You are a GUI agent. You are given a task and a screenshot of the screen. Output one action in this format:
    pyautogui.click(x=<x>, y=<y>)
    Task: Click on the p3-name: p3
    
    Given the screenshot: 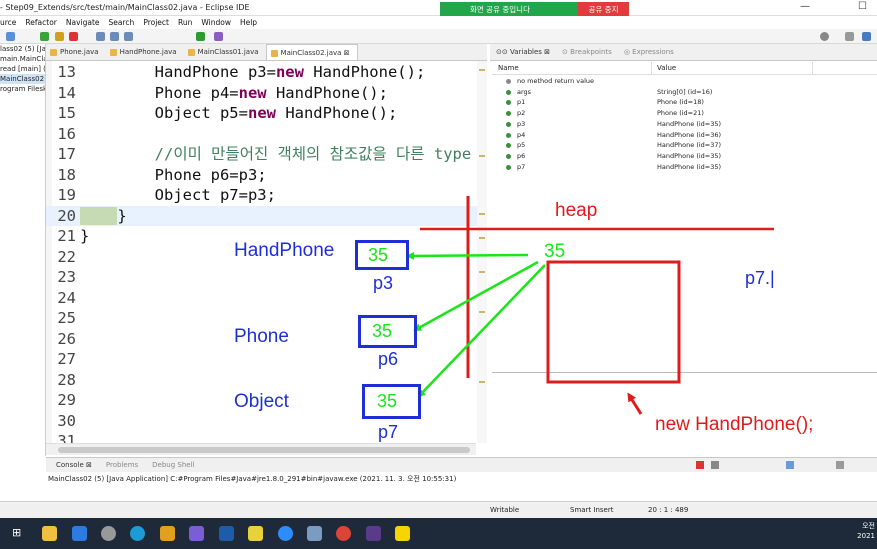 What is the action you would take?
    pyautogui.click(x=383, y=283)
    